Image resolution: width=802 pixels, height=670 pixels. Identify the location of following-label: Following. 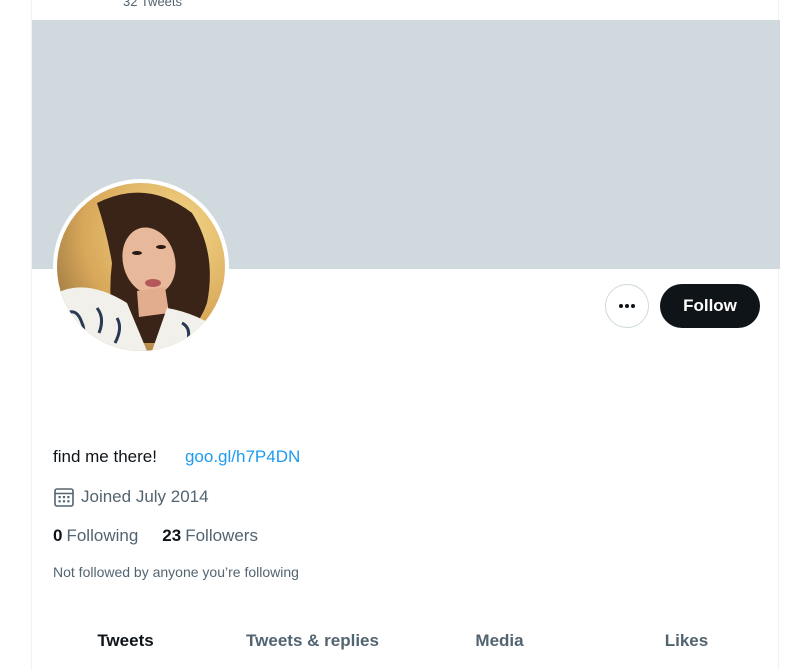
(102, 535).